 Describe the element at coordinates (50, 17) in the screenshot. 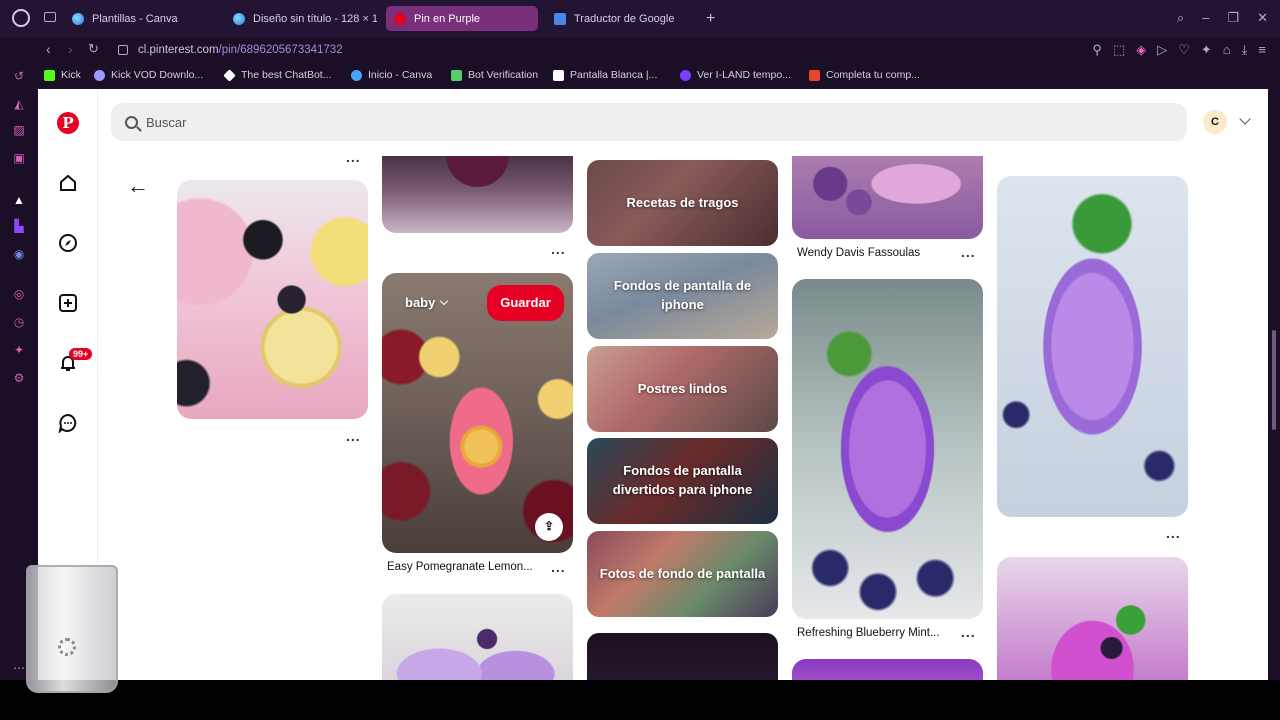

I see `tab-list-icon` at that location.